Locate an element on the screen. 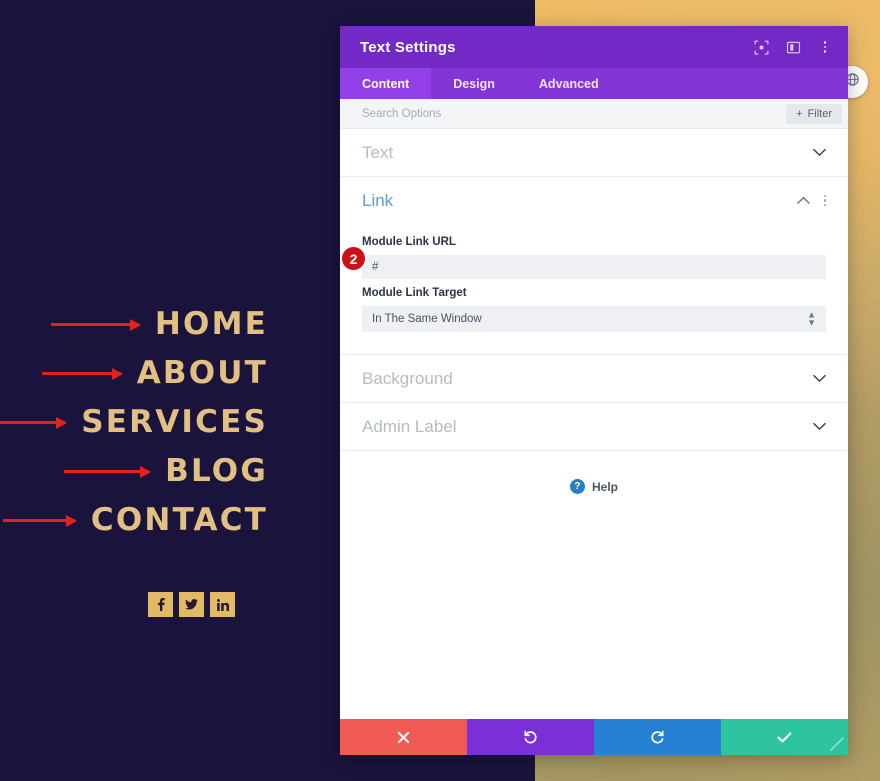  redo-icon is located at coordinates (657, 737).